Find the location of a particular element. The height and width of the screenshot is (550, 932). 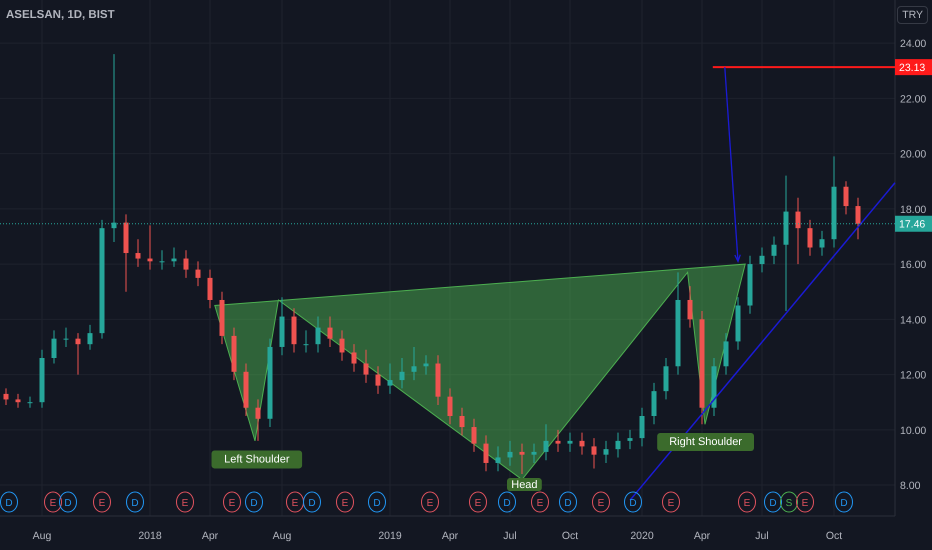

axis-label: 22.00 is located at coordinates (913, 99).